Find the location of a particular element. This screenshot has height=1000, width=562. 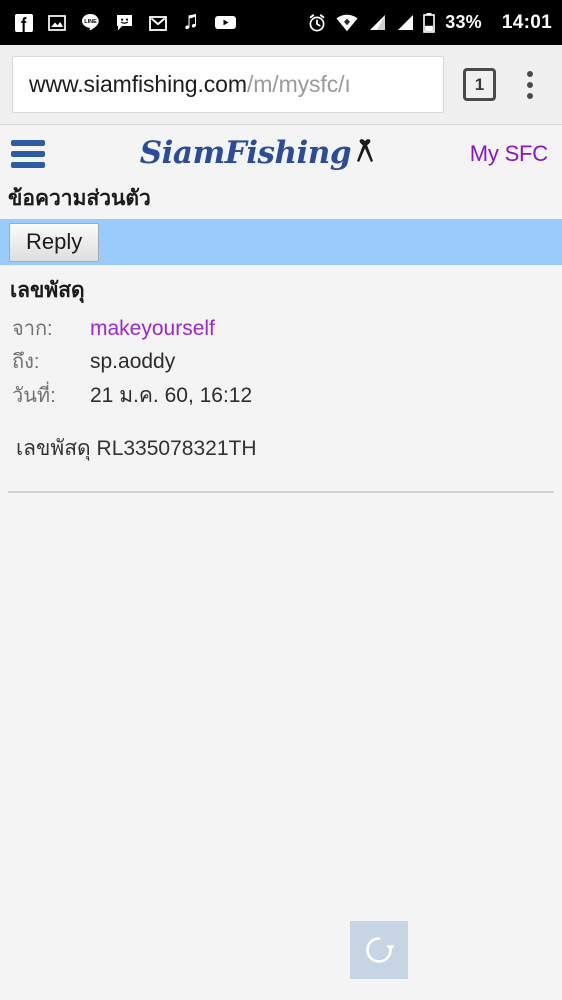

tab-counter-button: 1 is located at coordinates (479, 84).